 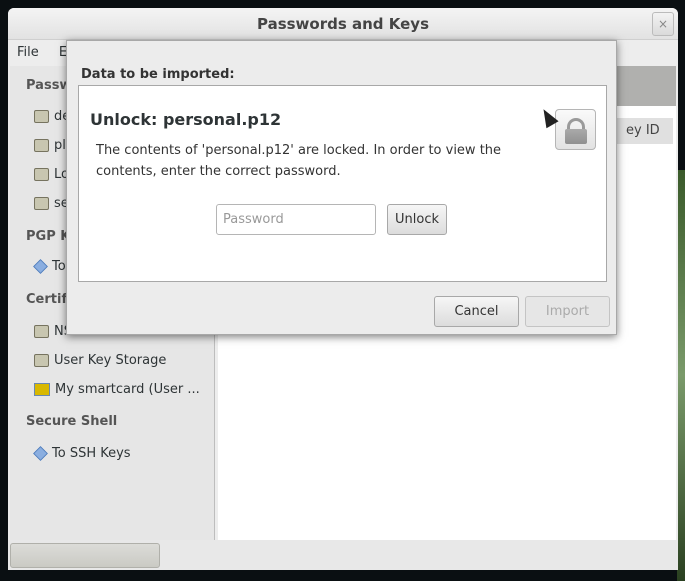 What do you see at coordinates (296, 219) in the screenshot?
I see `password-input: Password` at bounding box center [296, 219].